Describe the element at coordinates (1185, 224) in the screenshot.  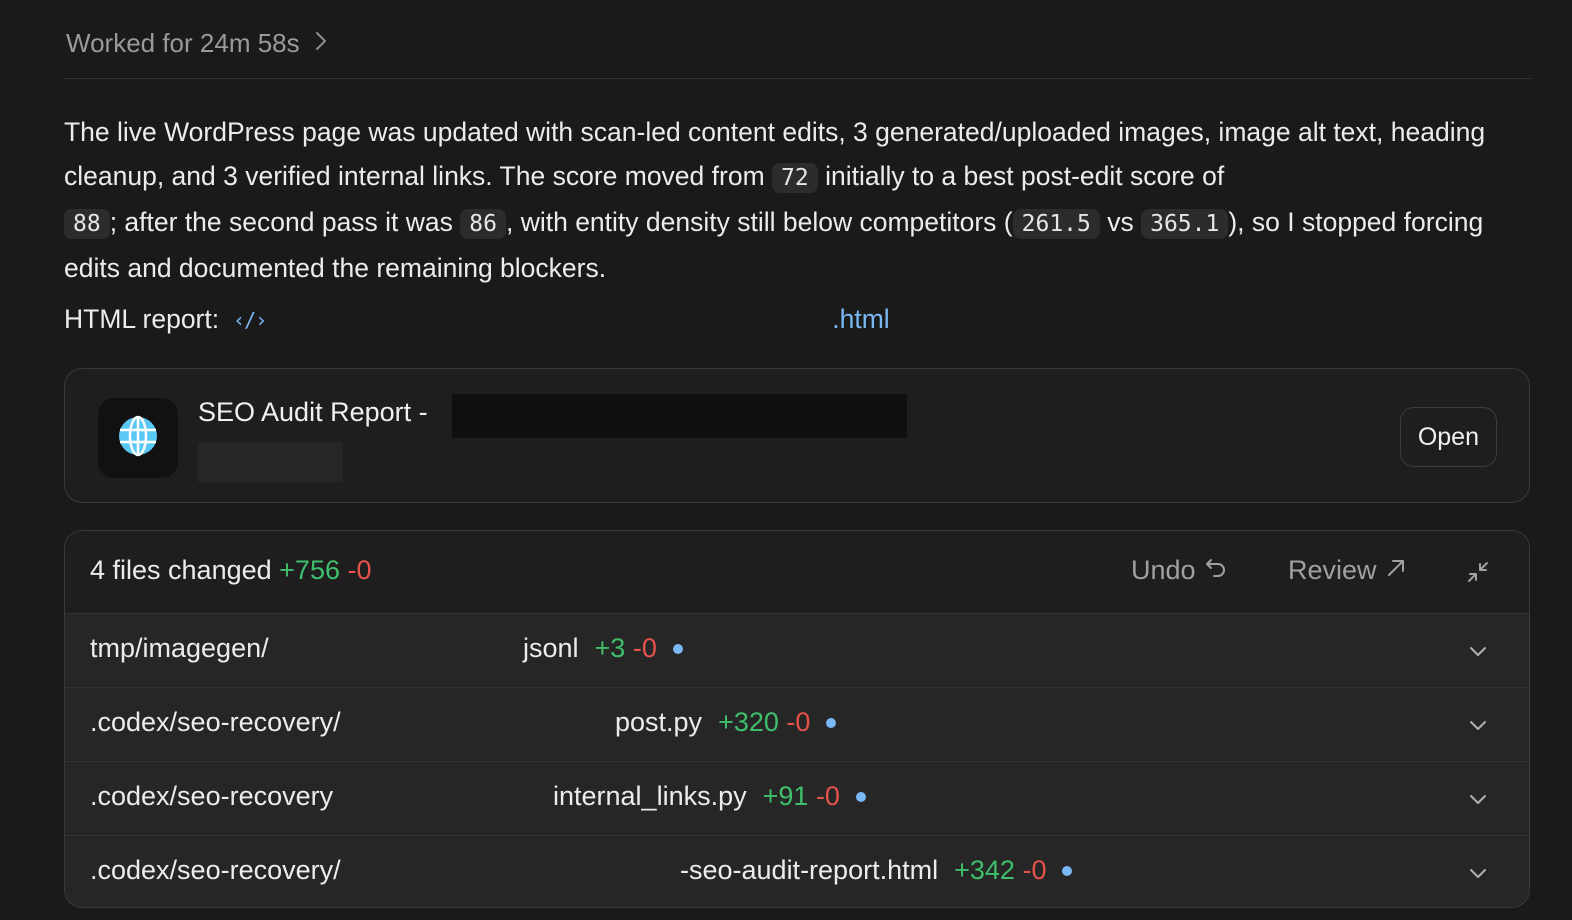
I see `competitor-density-code: 365.1` at that location.